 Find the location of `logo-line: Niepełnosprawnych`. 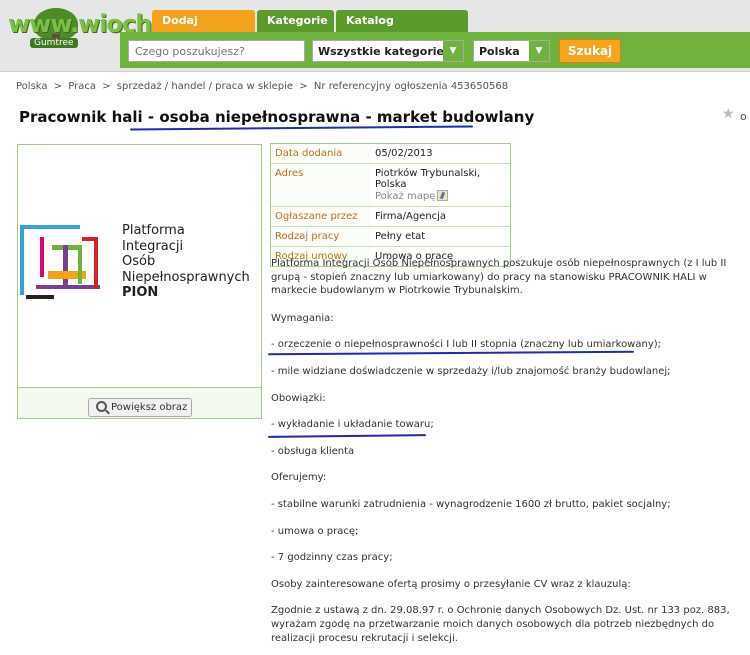

logo-line: Niepełnosprawnych is located at coordinates (186, 277).